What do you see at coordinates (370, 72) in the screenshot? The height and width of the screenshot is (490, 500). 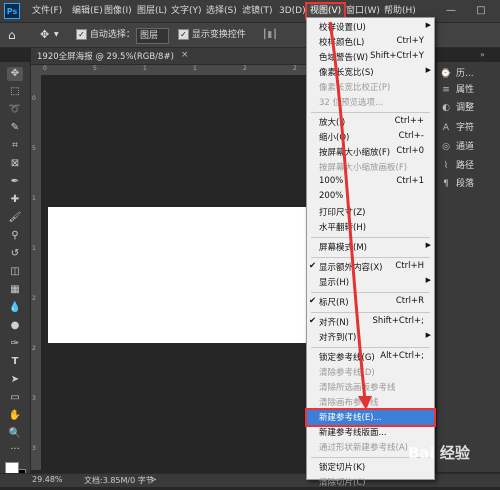 I see `menu-item-pixel-aspect-ratio: 像素长宽比(S) ▶` at bounding box center [370, 72].